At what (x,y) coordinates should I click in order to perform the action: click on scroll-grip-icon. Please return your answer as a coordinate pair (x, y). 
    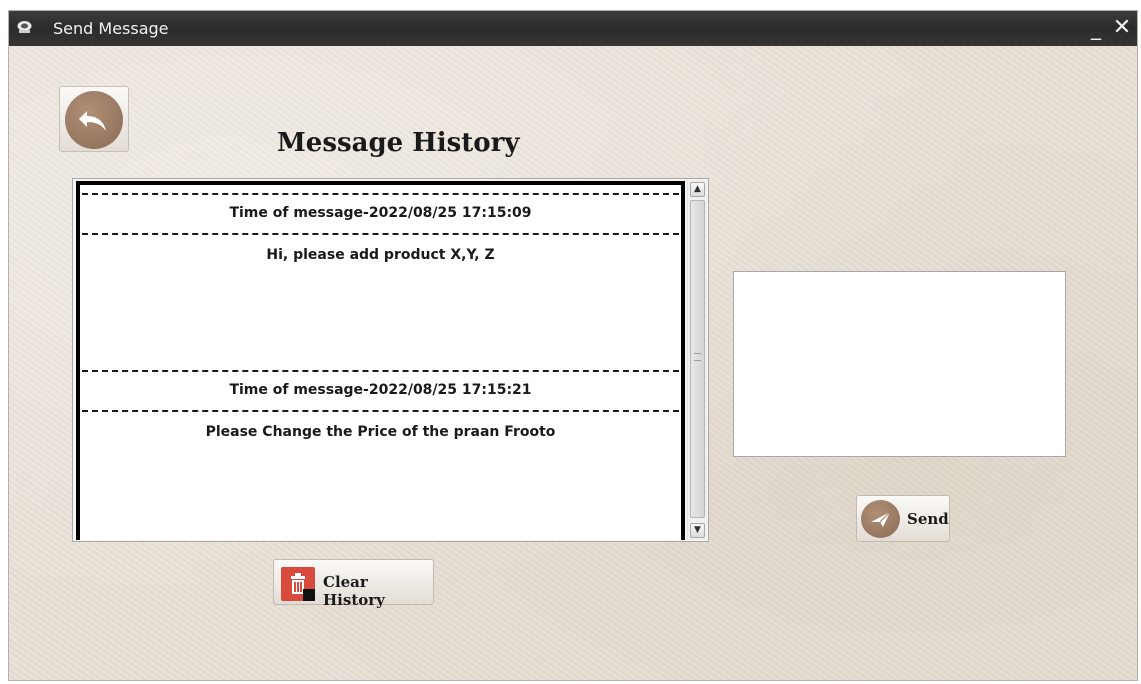
    Looking at the image, I should click on (697, 357).